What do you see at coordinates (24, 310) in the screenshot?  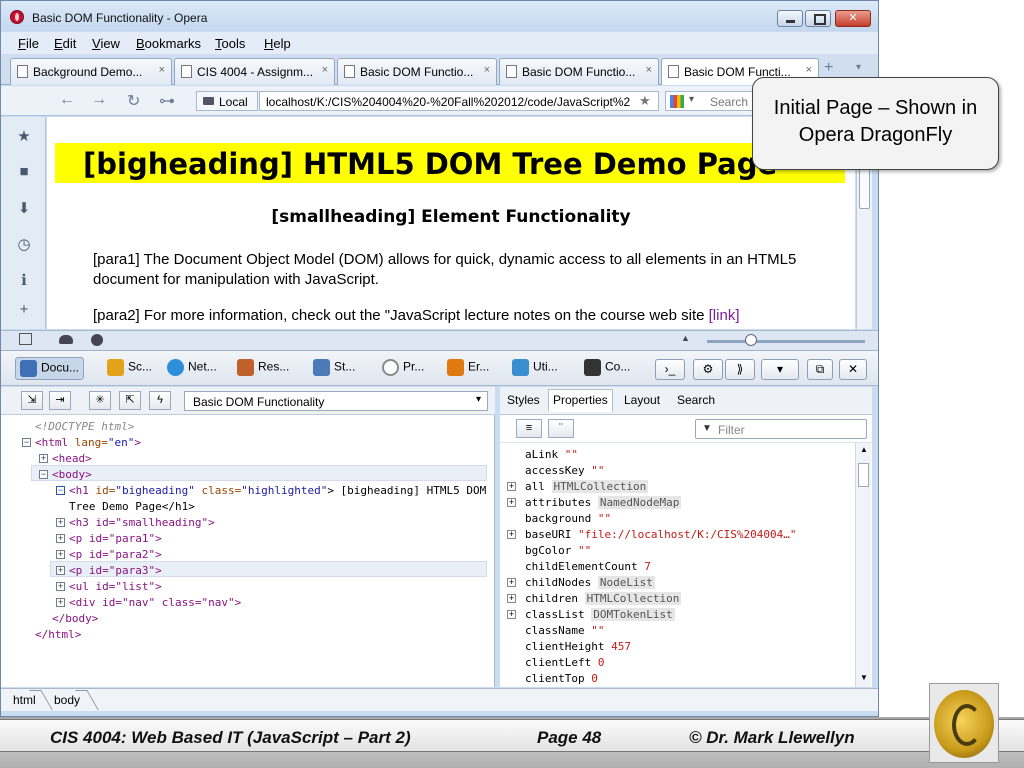 I see `add-panel-icon: +` at bounding box center [24, 310].